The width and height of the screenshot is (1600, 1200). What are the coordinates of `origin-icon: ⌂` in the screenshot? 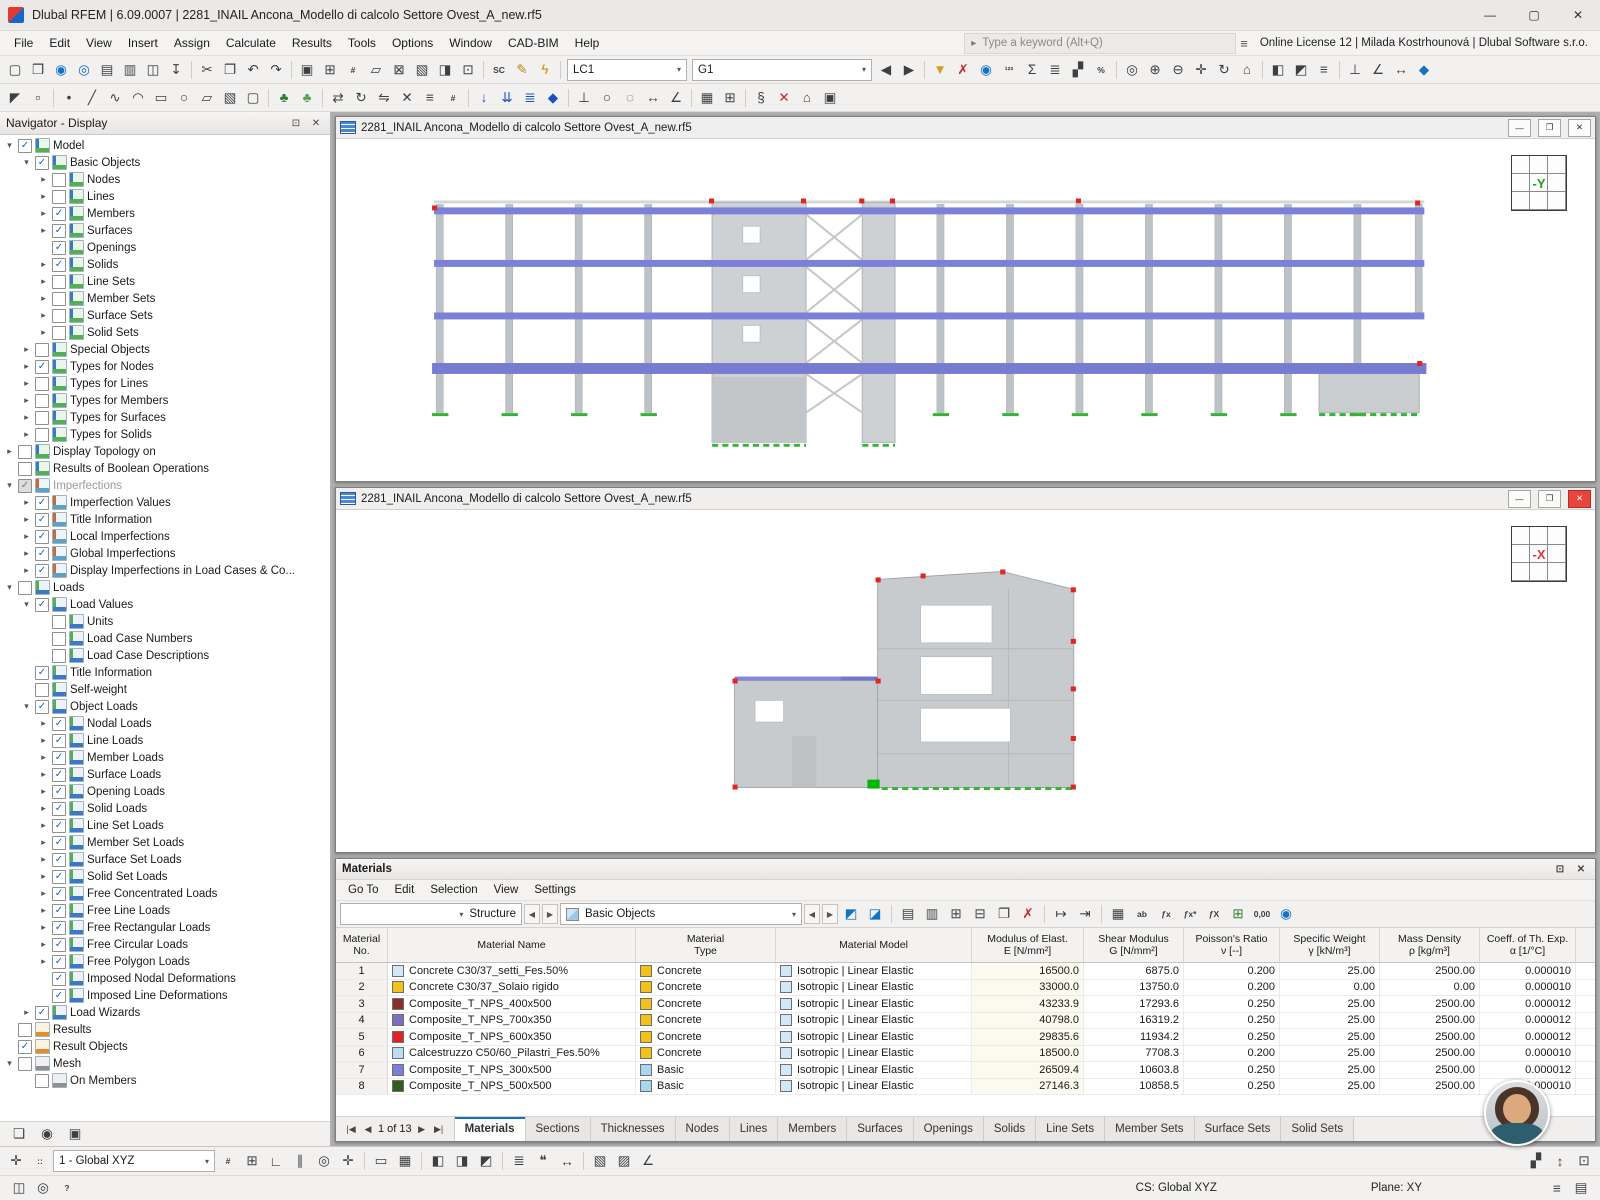 It's located at (807, 98).